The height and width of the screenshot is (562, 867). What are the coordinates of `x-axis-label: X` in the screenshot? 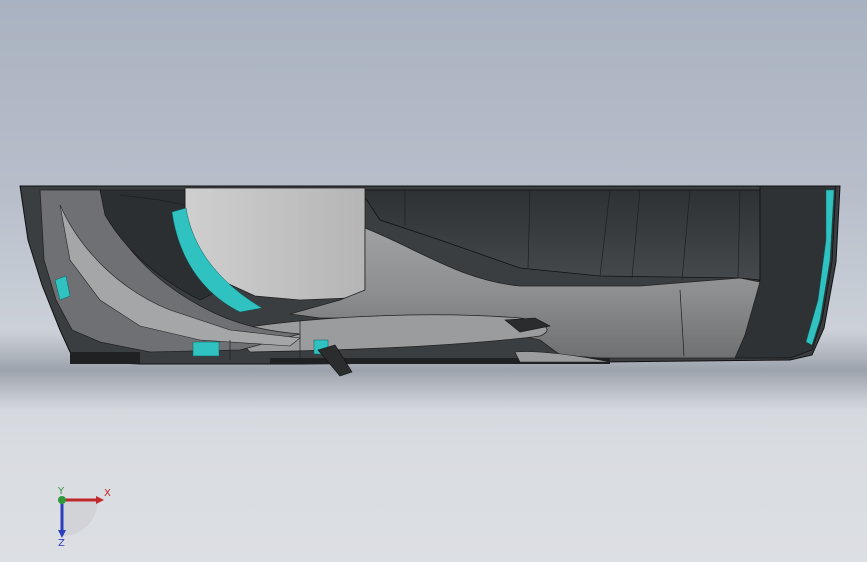 It's located at (107, 493).